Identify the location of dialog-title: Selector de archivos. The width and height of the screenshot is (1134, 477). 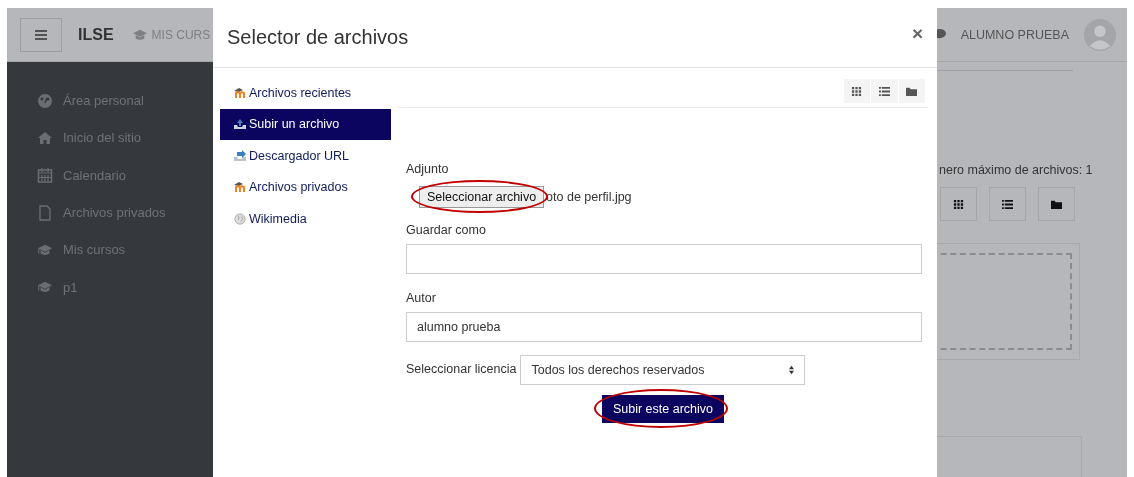
(318, 37).